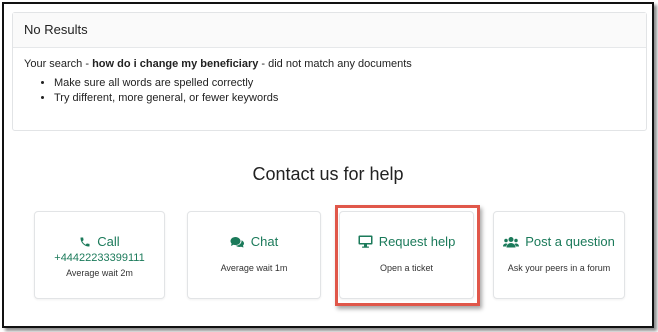 The width and height of the screenshot is (658, 332). I want to click on search-suffix: - did not match any documents, so click(335, 64).